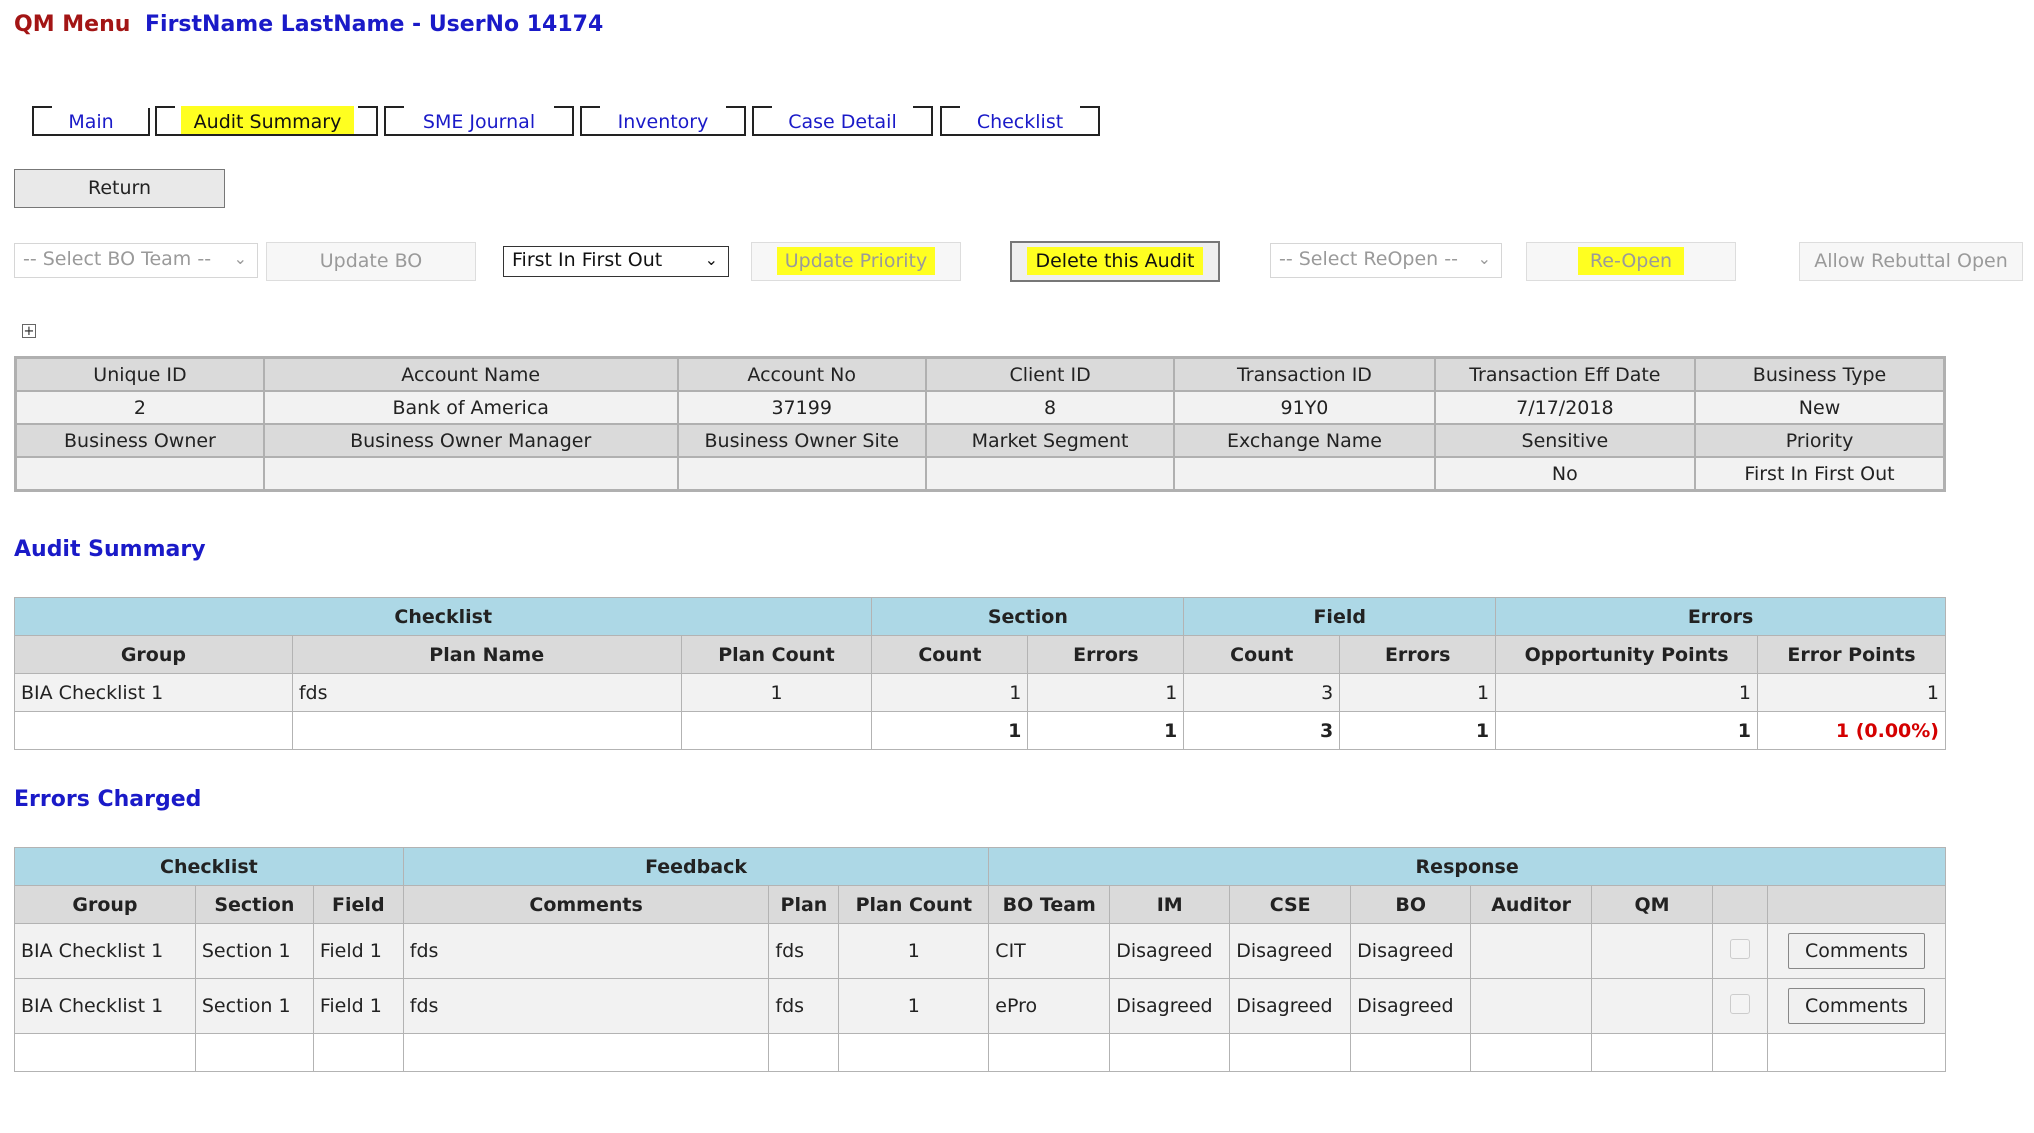 The image size is (2034, 1133). What do you see at coordinates (1020, 121) in the screenshot?
I see `tab-checklist: Checklist` at bounding box center [1020, 121].